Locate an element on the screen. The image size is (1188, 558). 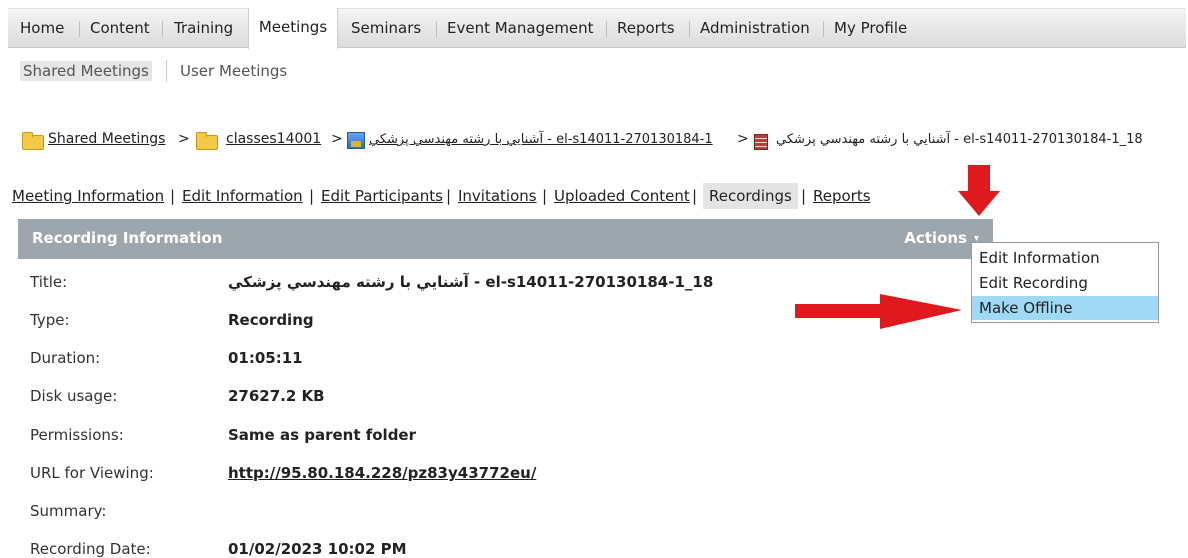
down-arrow-annotation is located at coordinates (979, 190).